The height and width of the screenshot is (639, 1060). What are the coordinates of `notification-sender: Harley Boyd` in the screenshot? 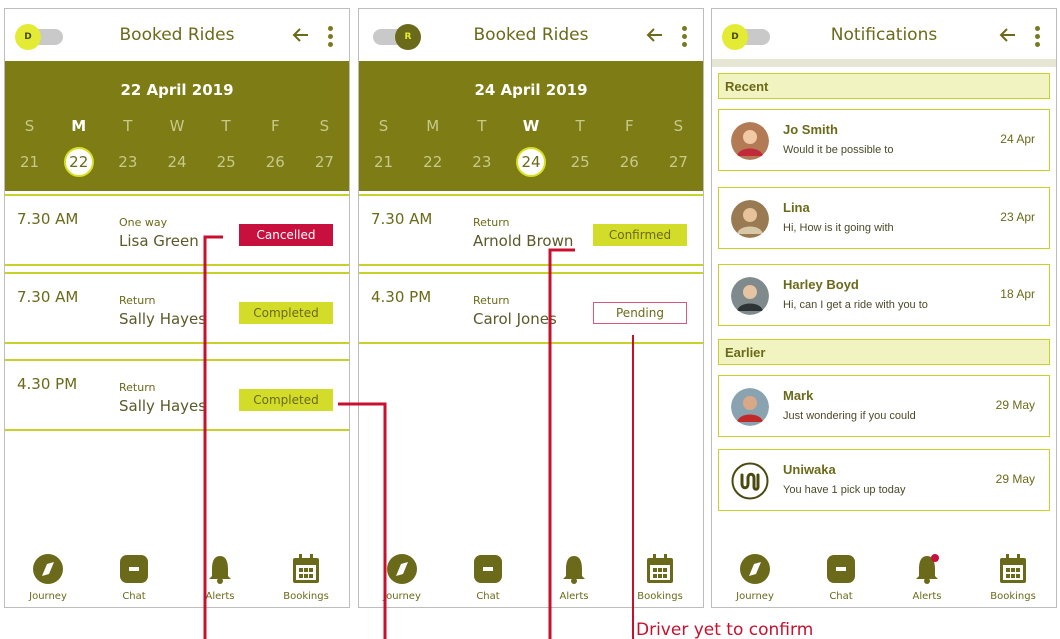 It's located at (821, 284).